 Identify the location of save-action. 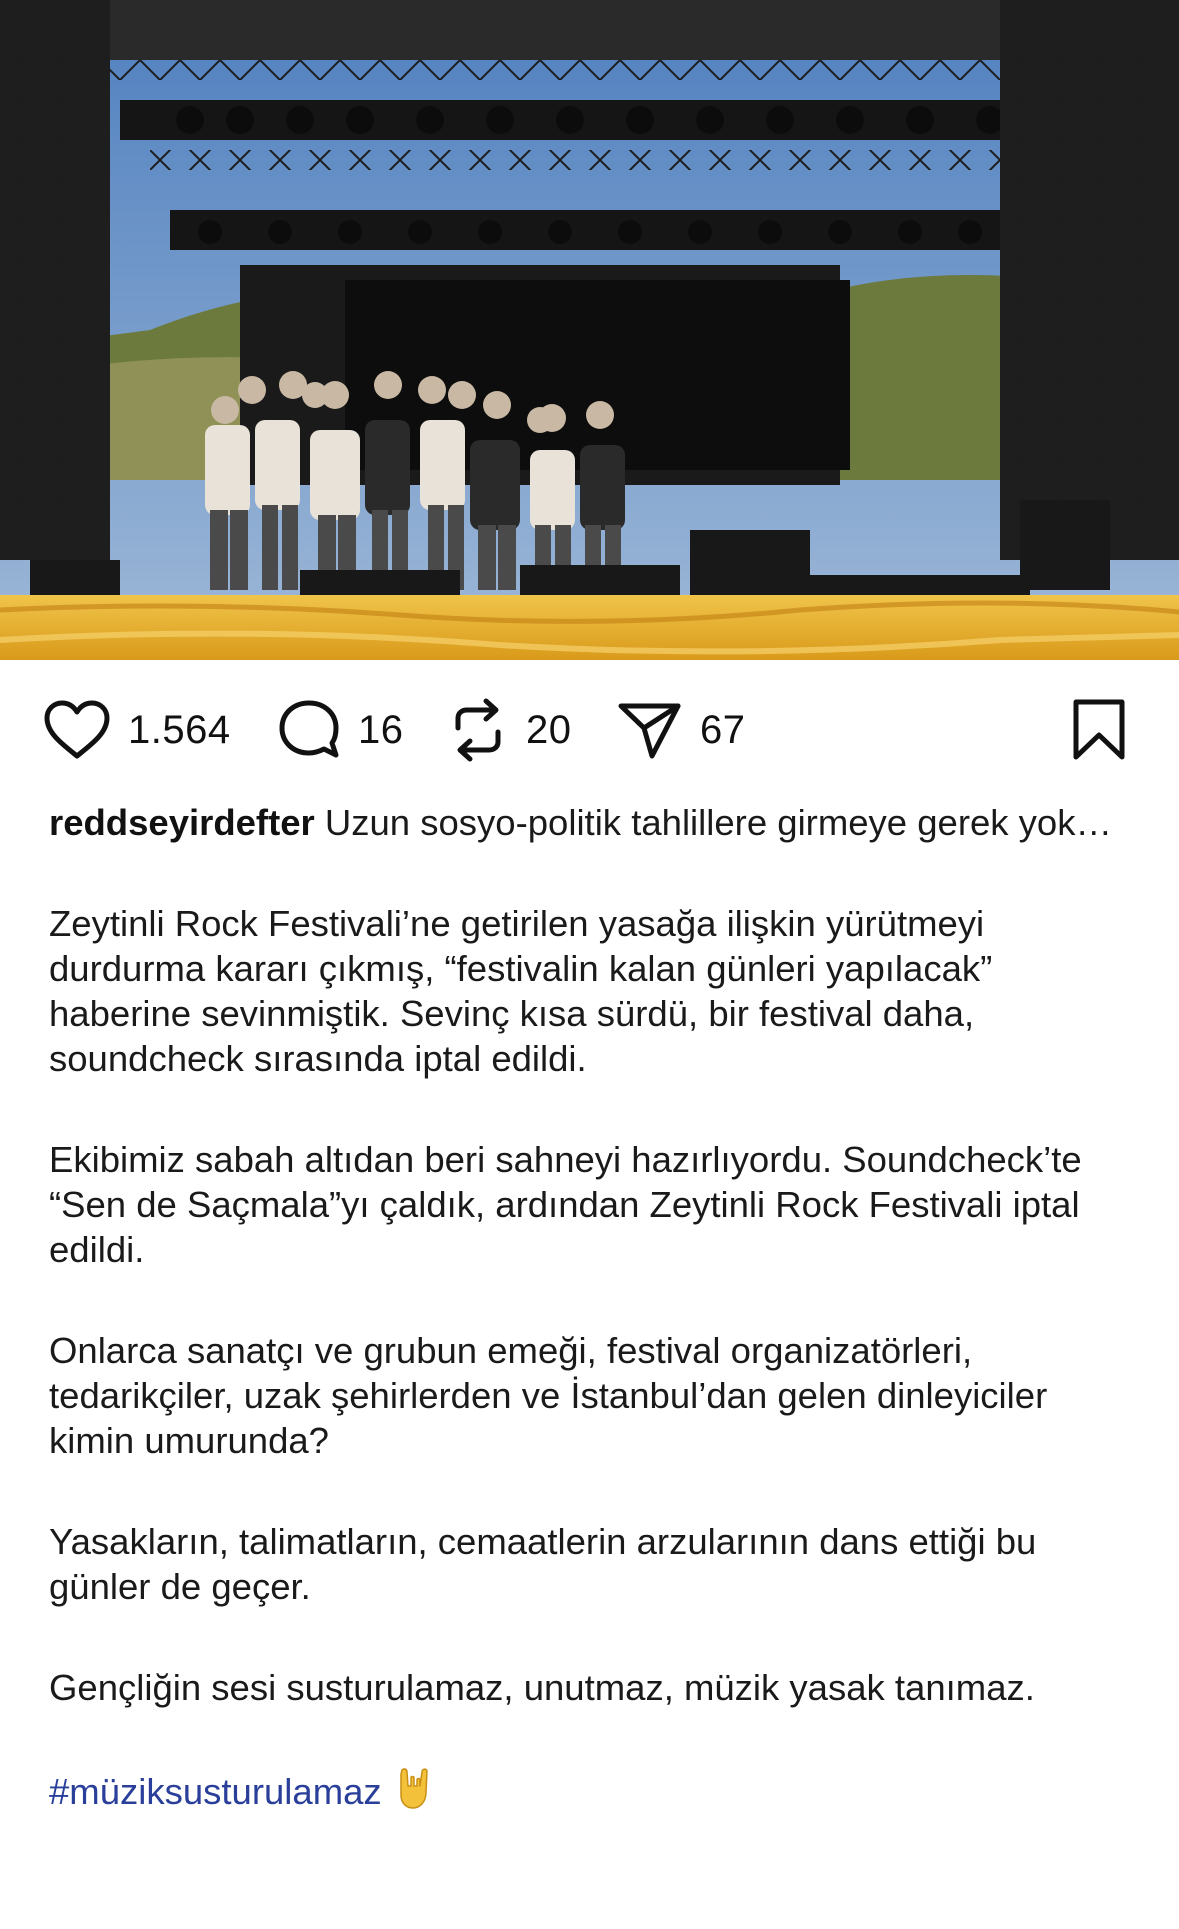
(1099, 730).